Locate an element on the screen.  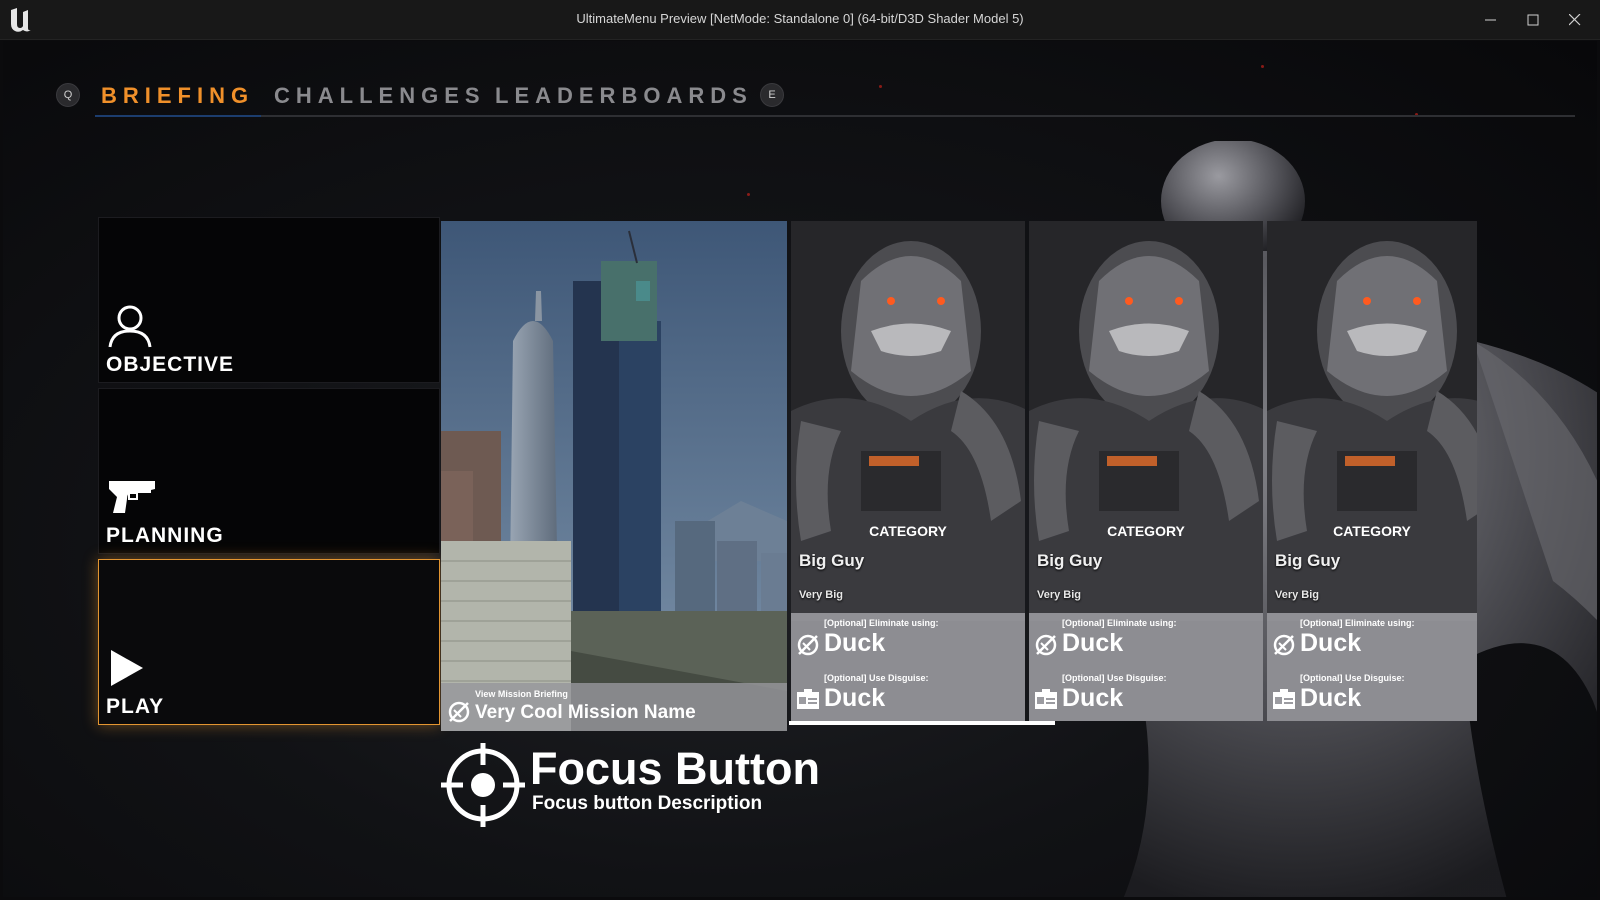
menu-item-label: OBJECTIVE is located at coordinates (170, 364).